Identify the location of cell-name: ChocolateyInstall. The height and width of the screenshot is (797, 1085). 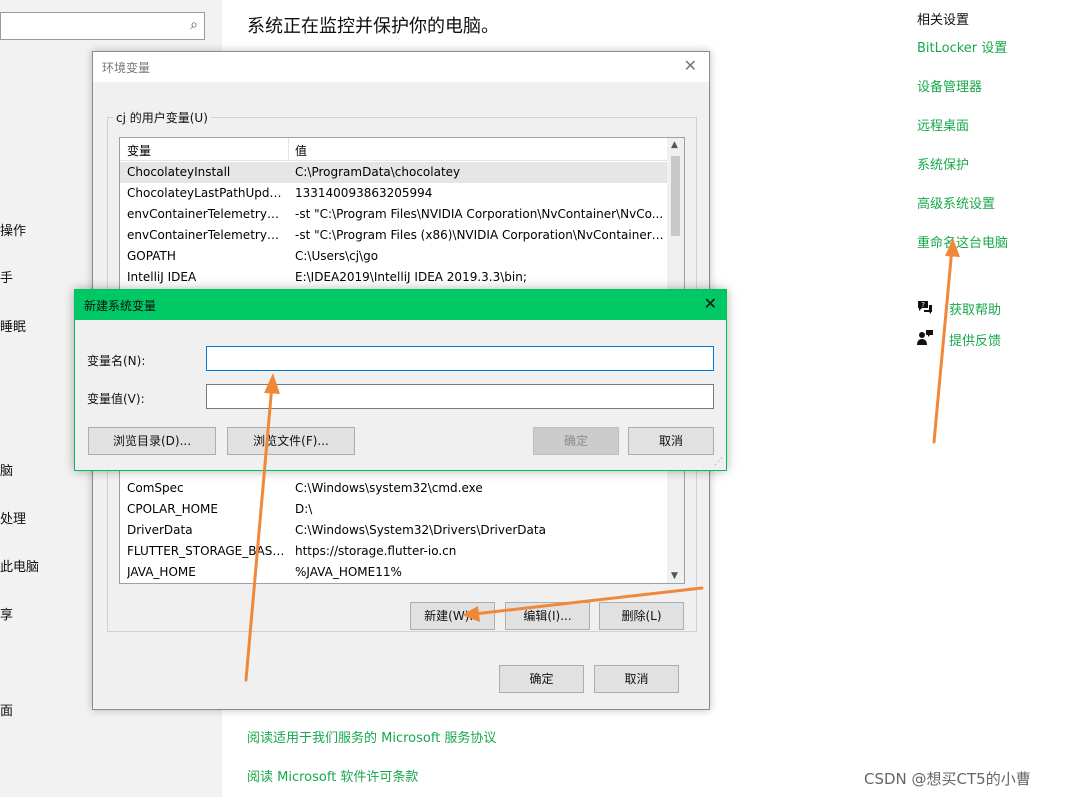
(179, 172).